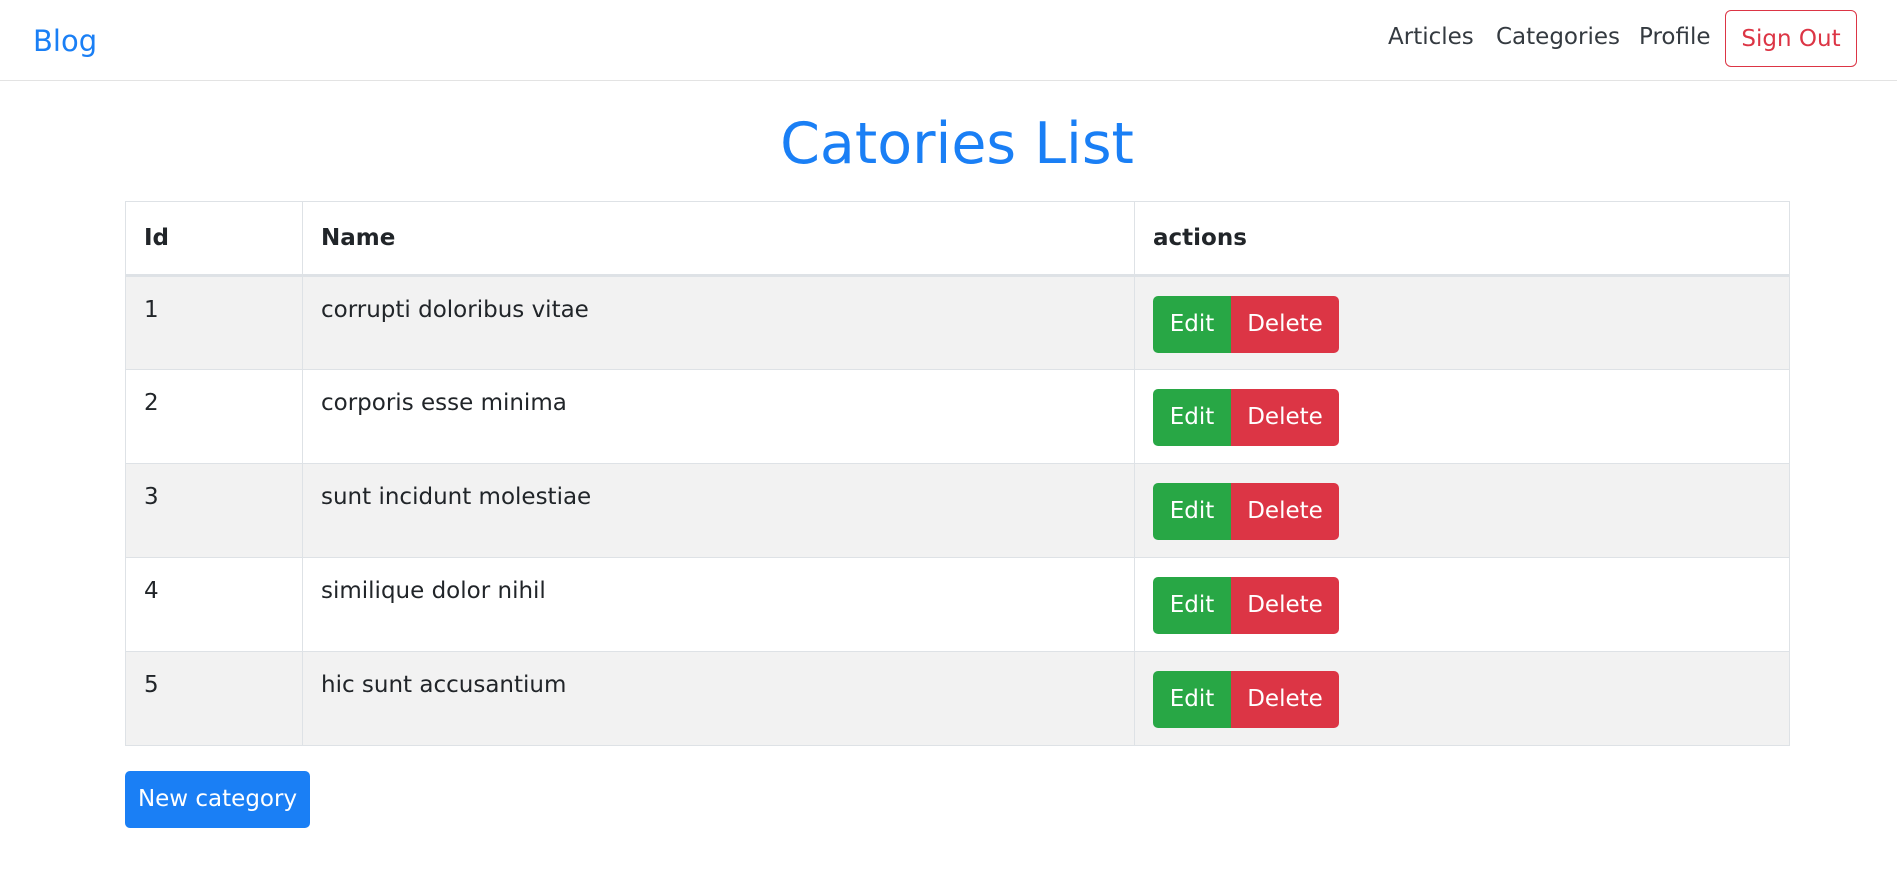 This screenshot has height=869, width=1897. I want to click on row-id: 4, so click(214, 604).